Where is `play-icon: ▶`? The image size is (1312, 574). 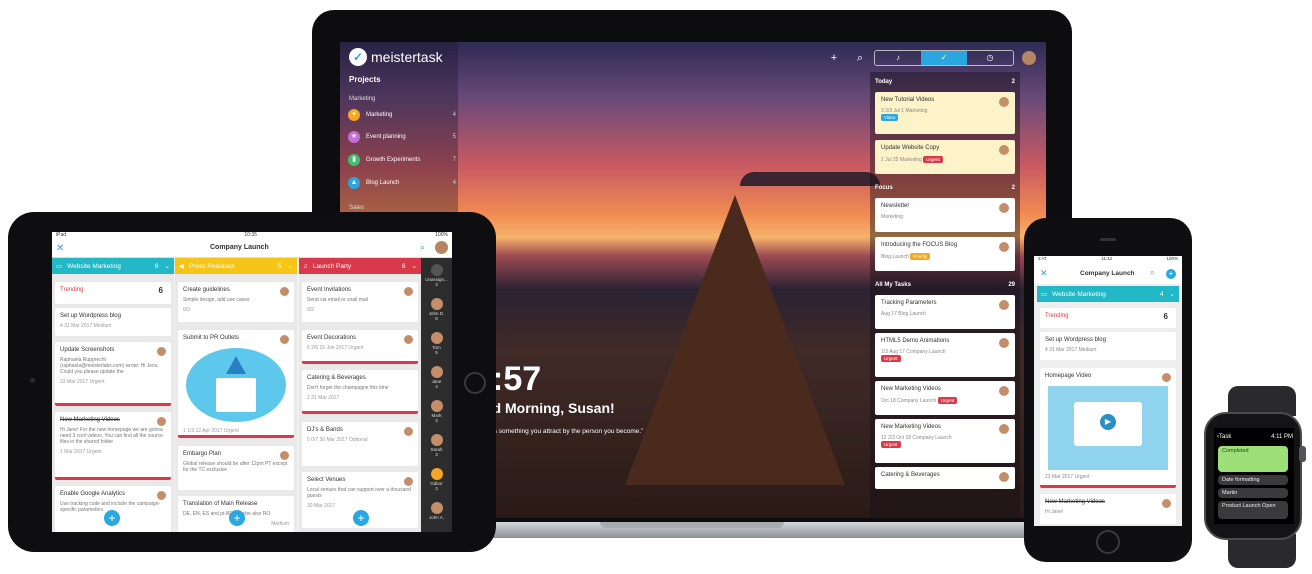 play-icon: ▶ is located at coordinates (1108, 422).